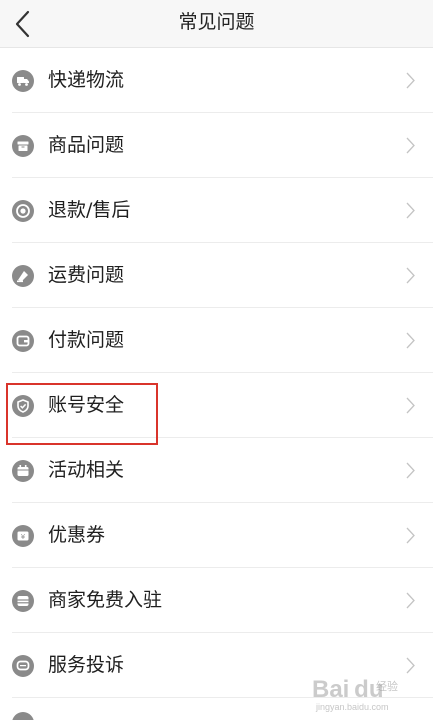 The height and width of the screenshot is (720, 433). What do you see at coordinates (216, 470) in the screenshot?
I see `list-item-activities: 活动相关` at bounding box center [216, 470].